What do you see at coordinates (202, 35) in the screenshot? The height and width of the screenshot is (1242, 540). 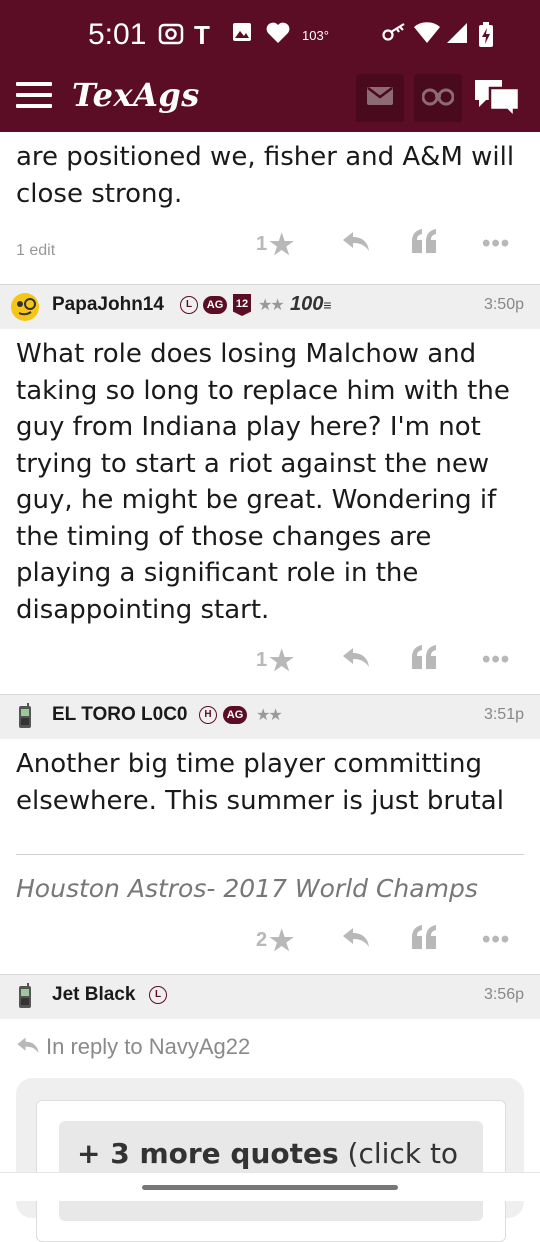 I see `t-mobile-icon: T` at bounding box center [202, 35].